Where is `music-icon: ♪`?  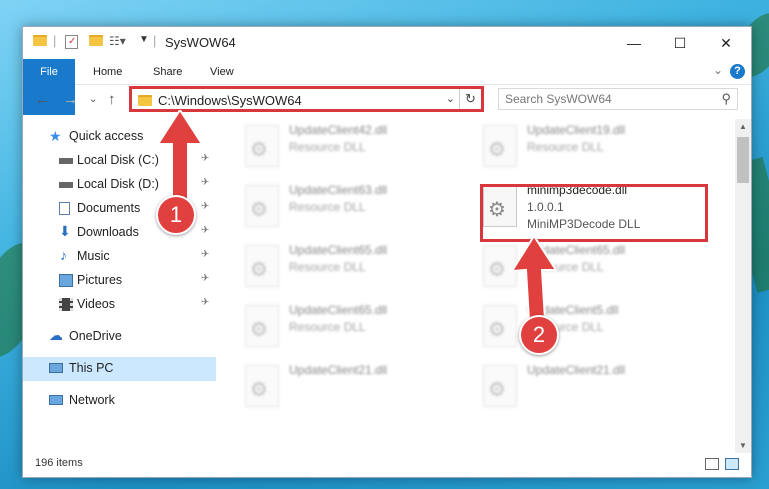 music-icon: ♪ is located at coordinates (63, 255).